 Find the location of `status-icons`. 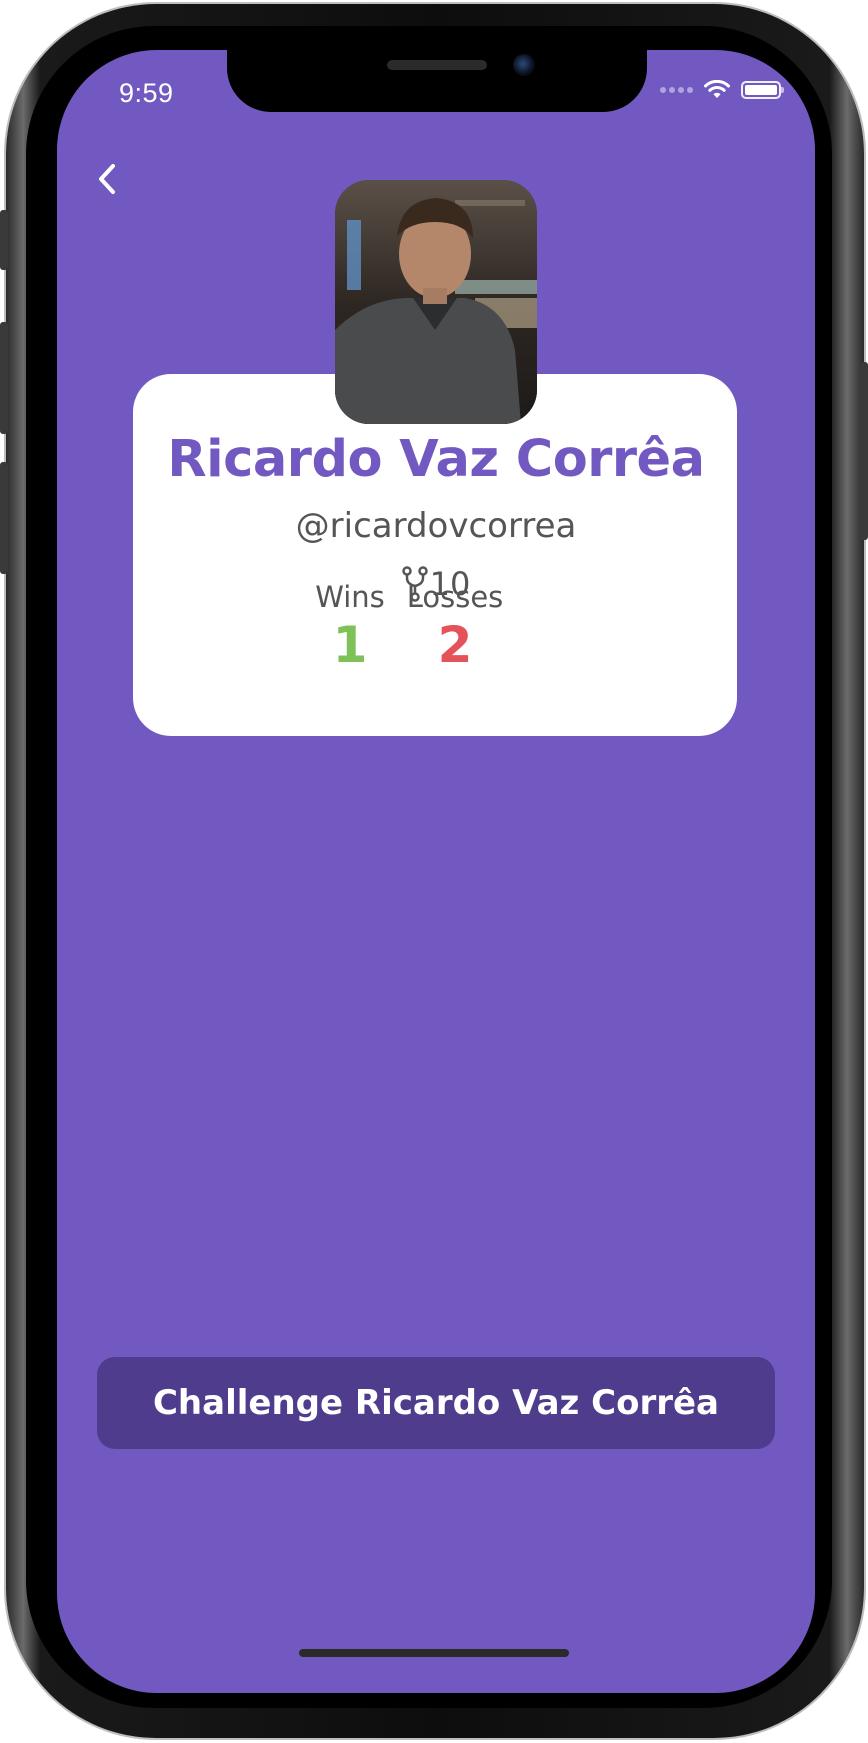

status-icons is located at coordinates (722, 90).